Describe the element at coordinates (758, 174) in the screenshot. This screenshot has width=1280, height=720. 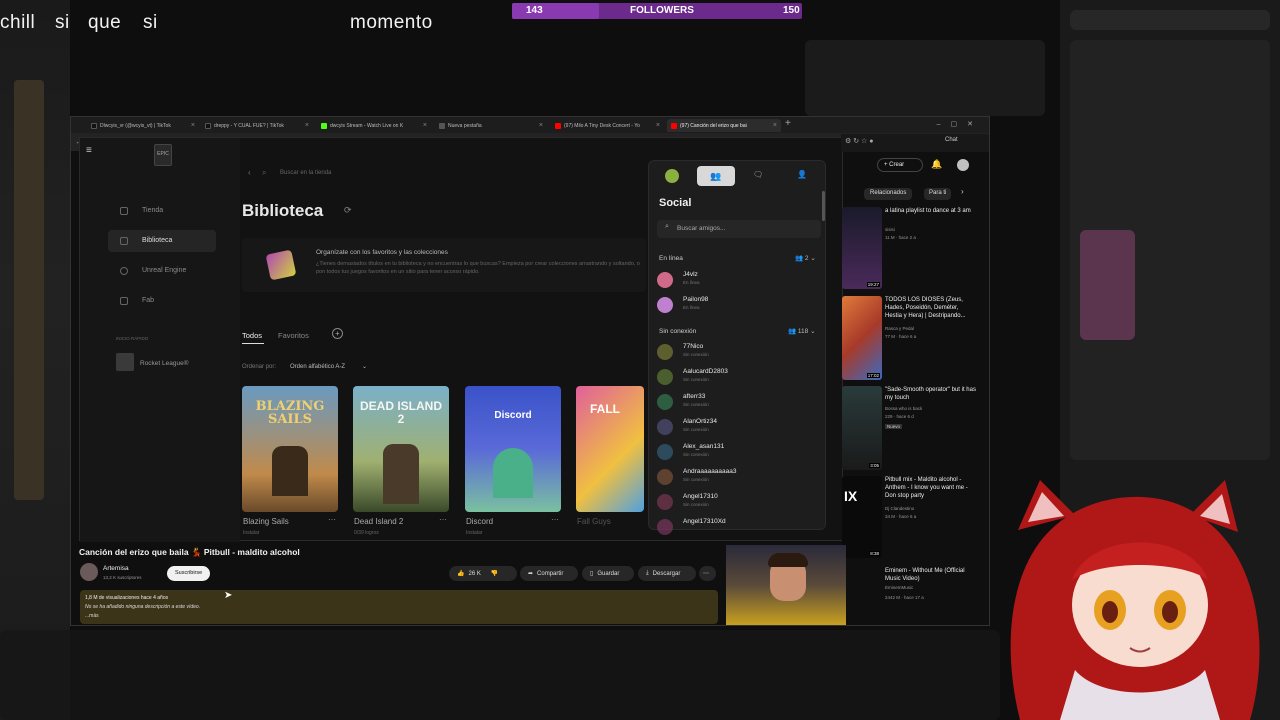
I see `chat-icon: 🗨` at that location.